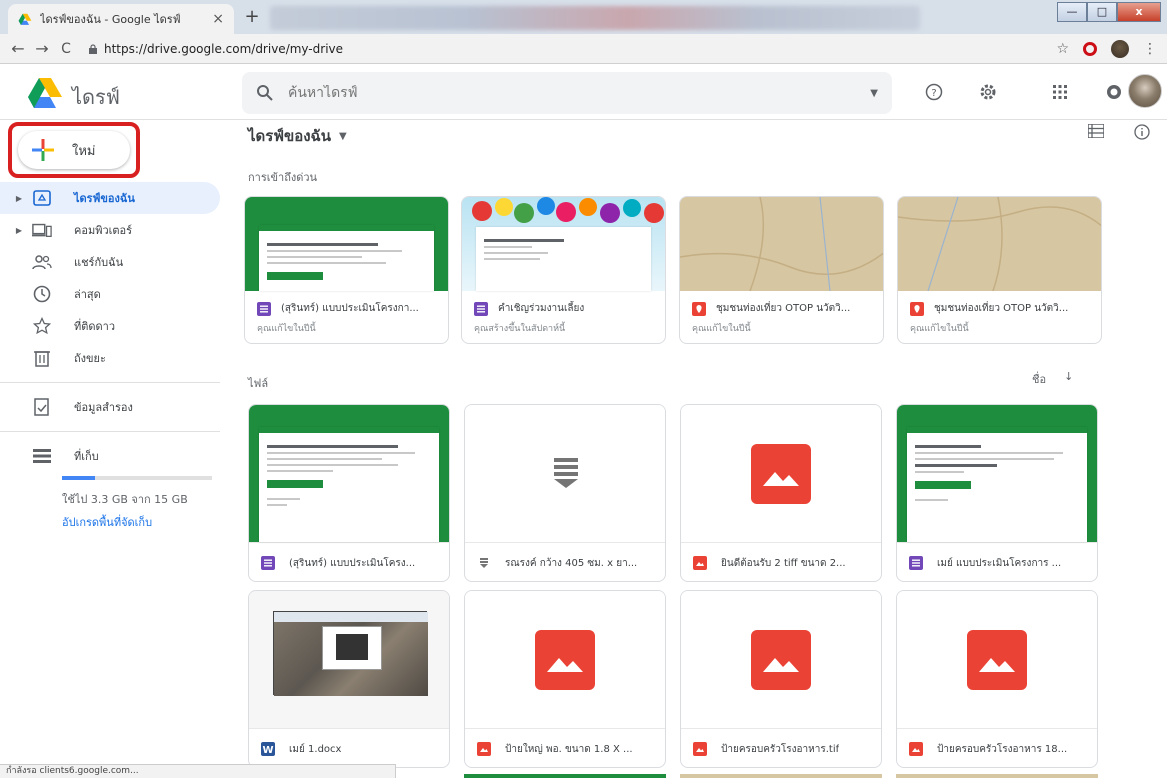 The height and width of the screenshot is (778, 1167). Describe the element at coordinates (1052, 379) in the screenshot. I see `sort-control: ชื่อ ↓` at that location.